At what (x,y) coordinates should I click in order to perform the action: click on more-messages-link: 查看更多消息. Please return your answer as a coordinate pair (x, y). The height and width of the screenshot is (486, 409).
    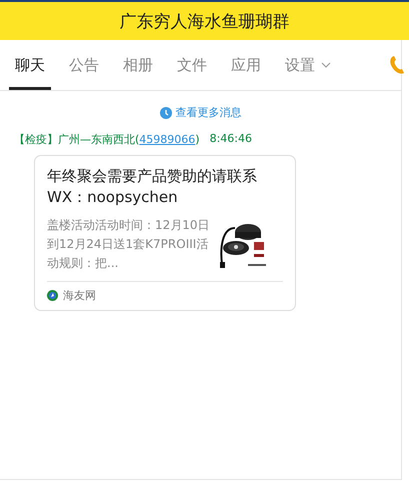
    Looking at the image, I should click on (209, 112).